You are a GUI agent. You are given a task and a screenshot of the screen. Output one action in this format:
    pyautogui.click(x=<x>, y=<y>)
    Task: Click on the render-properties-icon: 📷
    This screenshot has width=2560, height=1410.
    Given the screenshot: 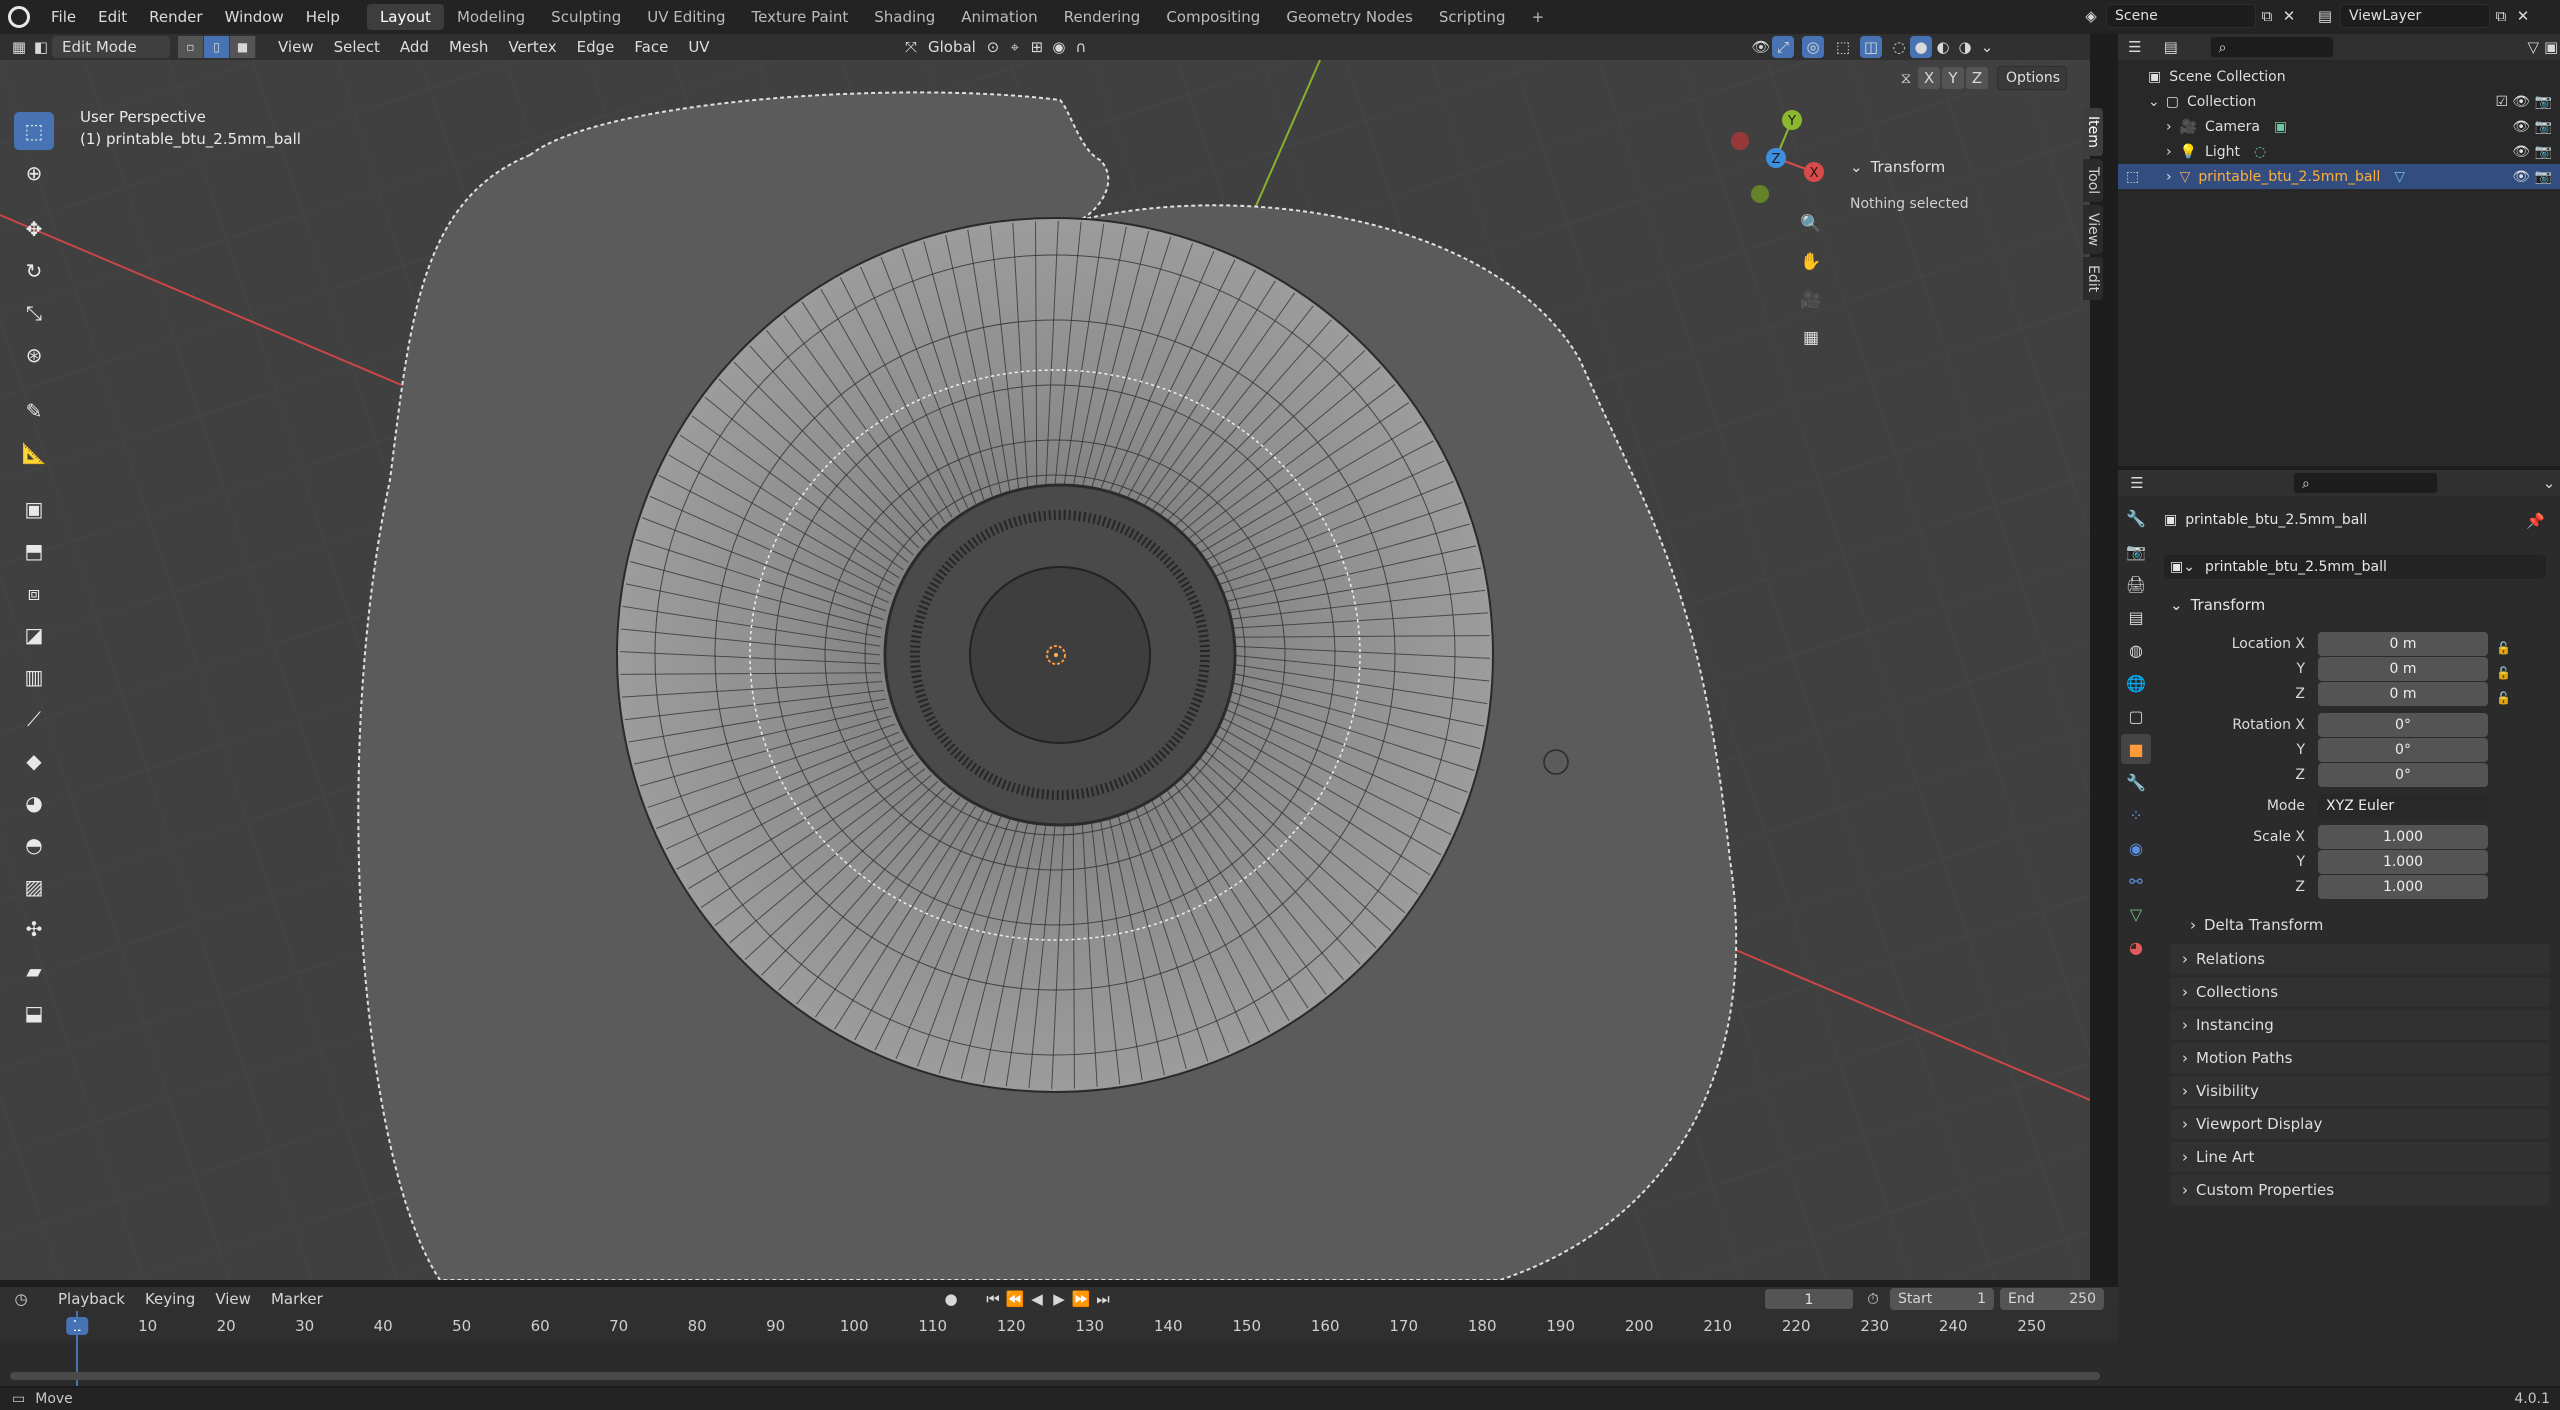 What is the action you would take?
    pyautogui.click(x=2136, y=551)
    